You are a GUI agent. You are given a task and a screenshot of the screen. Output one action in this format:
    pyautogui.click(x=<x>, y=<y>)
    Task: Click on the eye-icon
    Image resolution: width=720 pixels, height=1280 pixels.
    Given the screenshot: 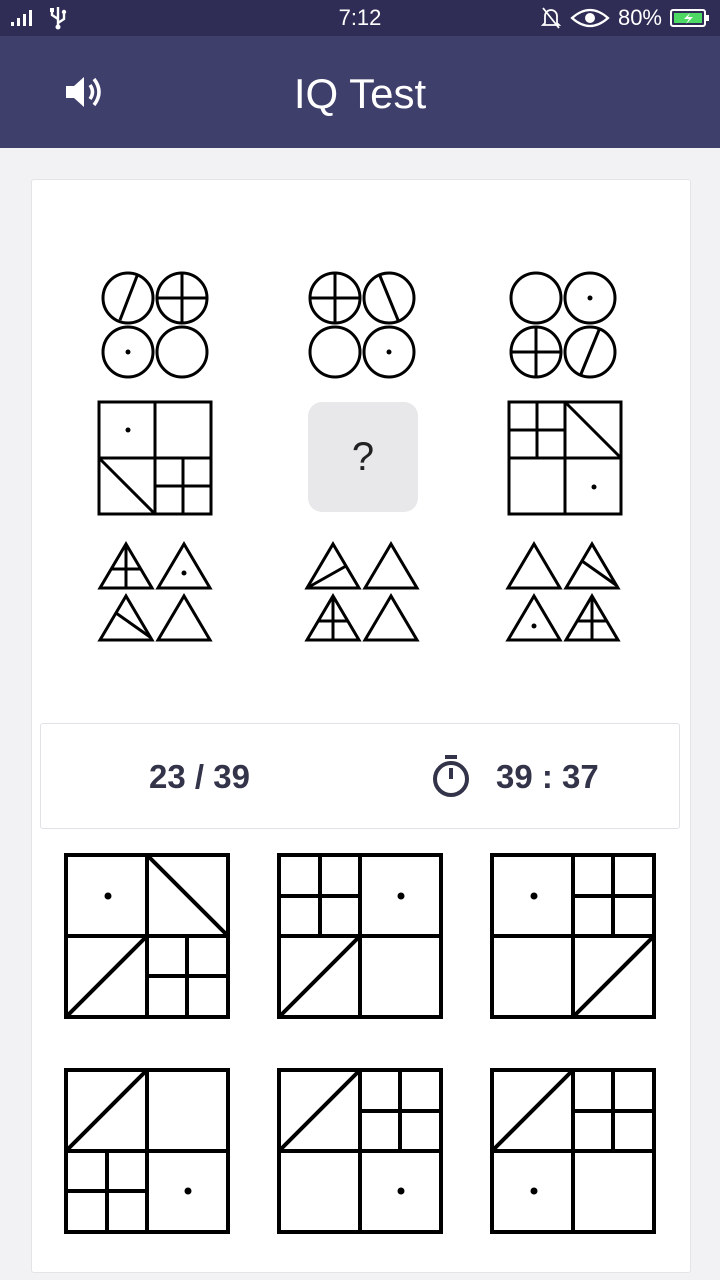 What is the action you would take?
    pyautogui.click(x=590, y=18)
    